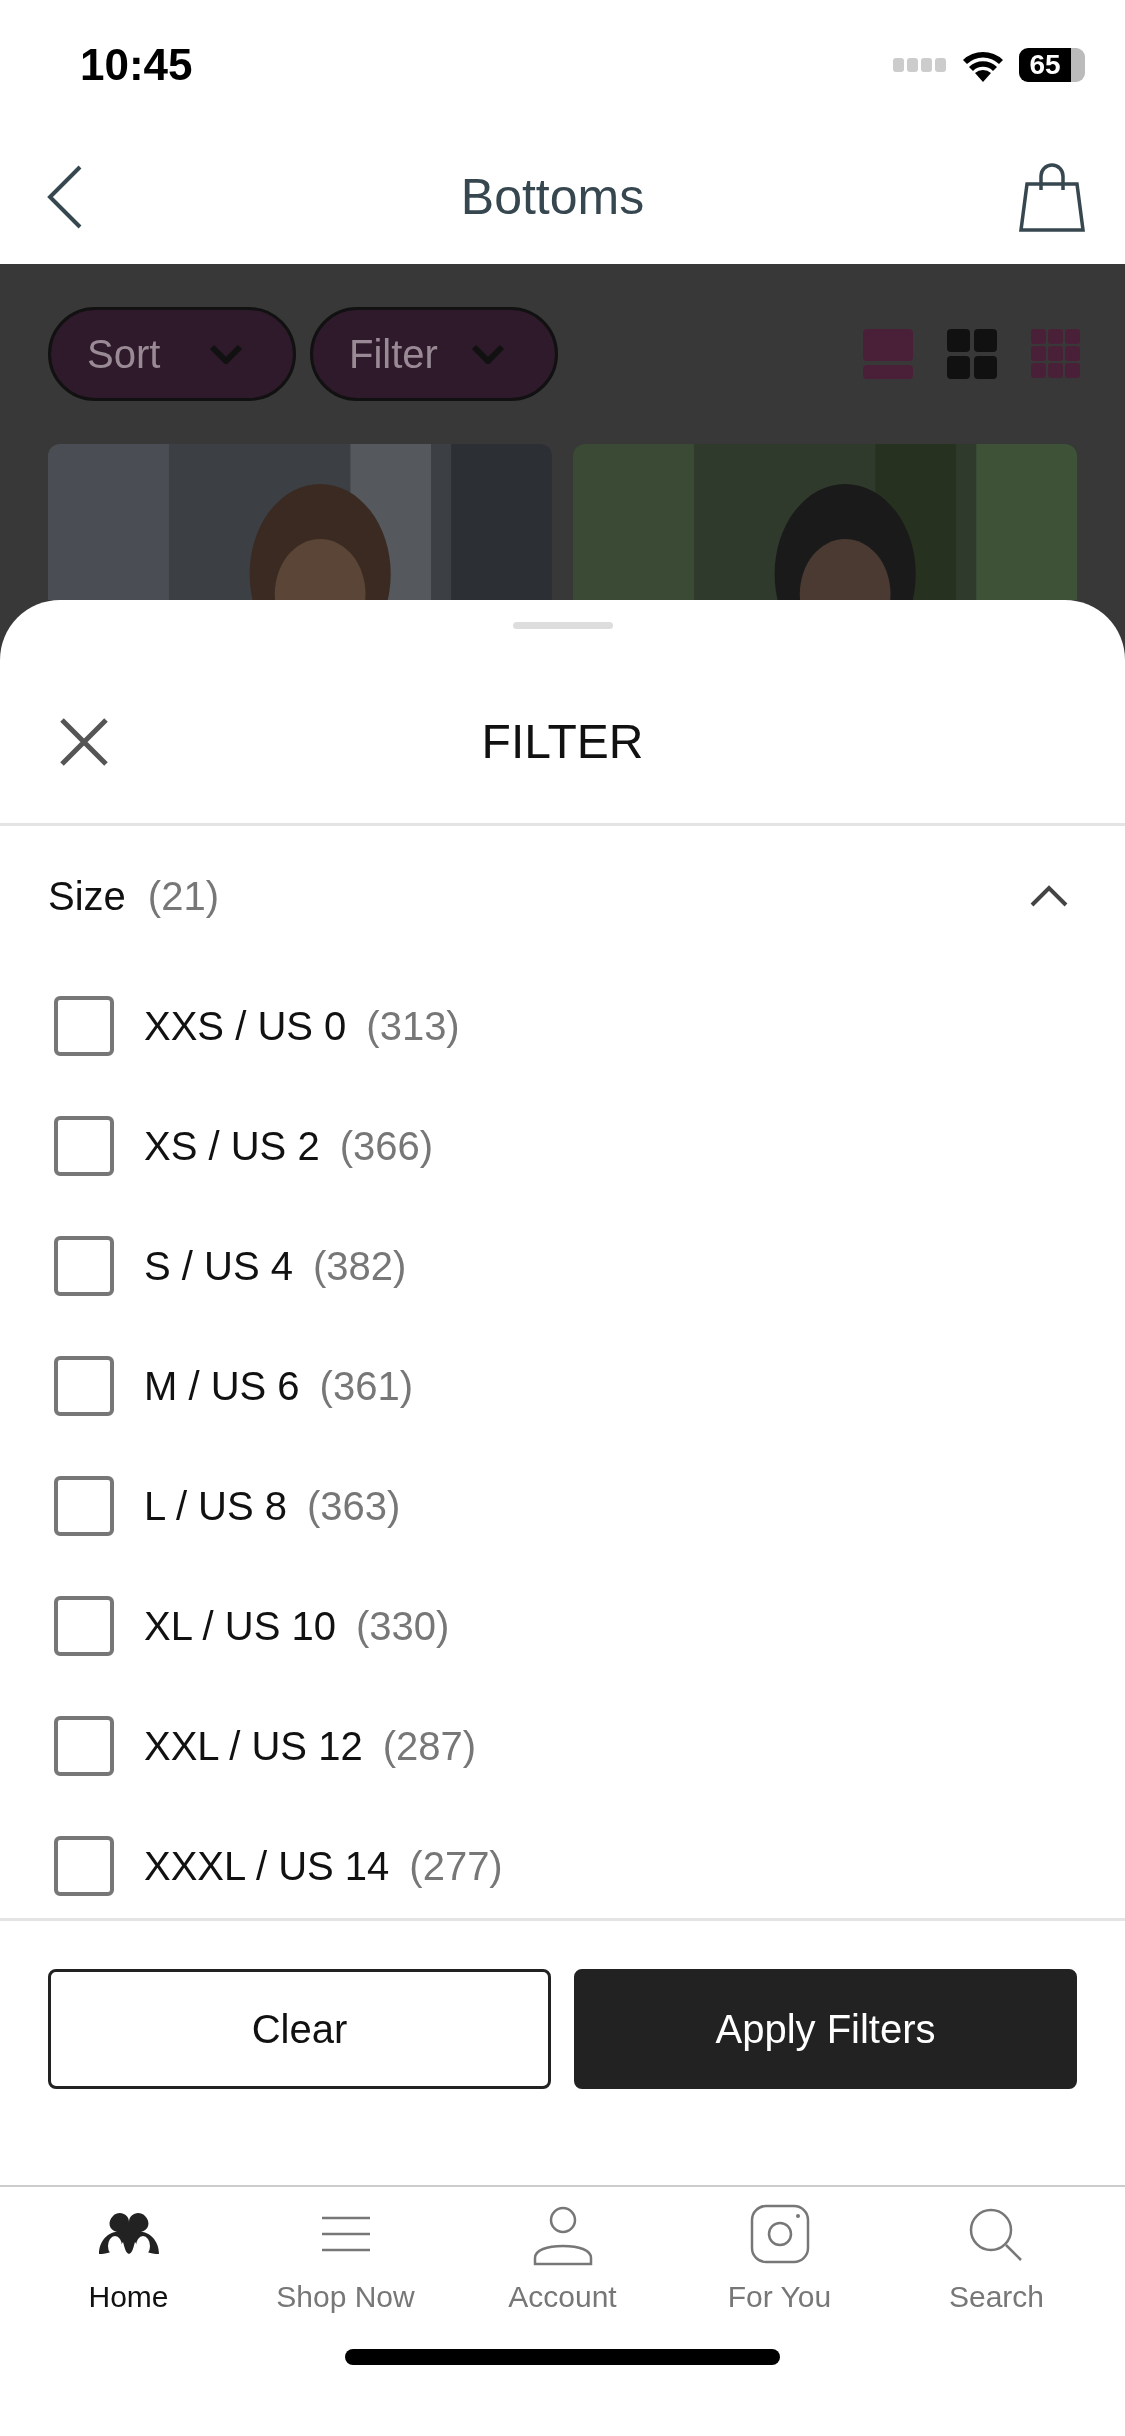 The height and width of the screenshot is (2436, 1125). Describe the element at coordinates (267, 1866) in the screenshot. I see `option-label: XXXL / US 14` at that location.